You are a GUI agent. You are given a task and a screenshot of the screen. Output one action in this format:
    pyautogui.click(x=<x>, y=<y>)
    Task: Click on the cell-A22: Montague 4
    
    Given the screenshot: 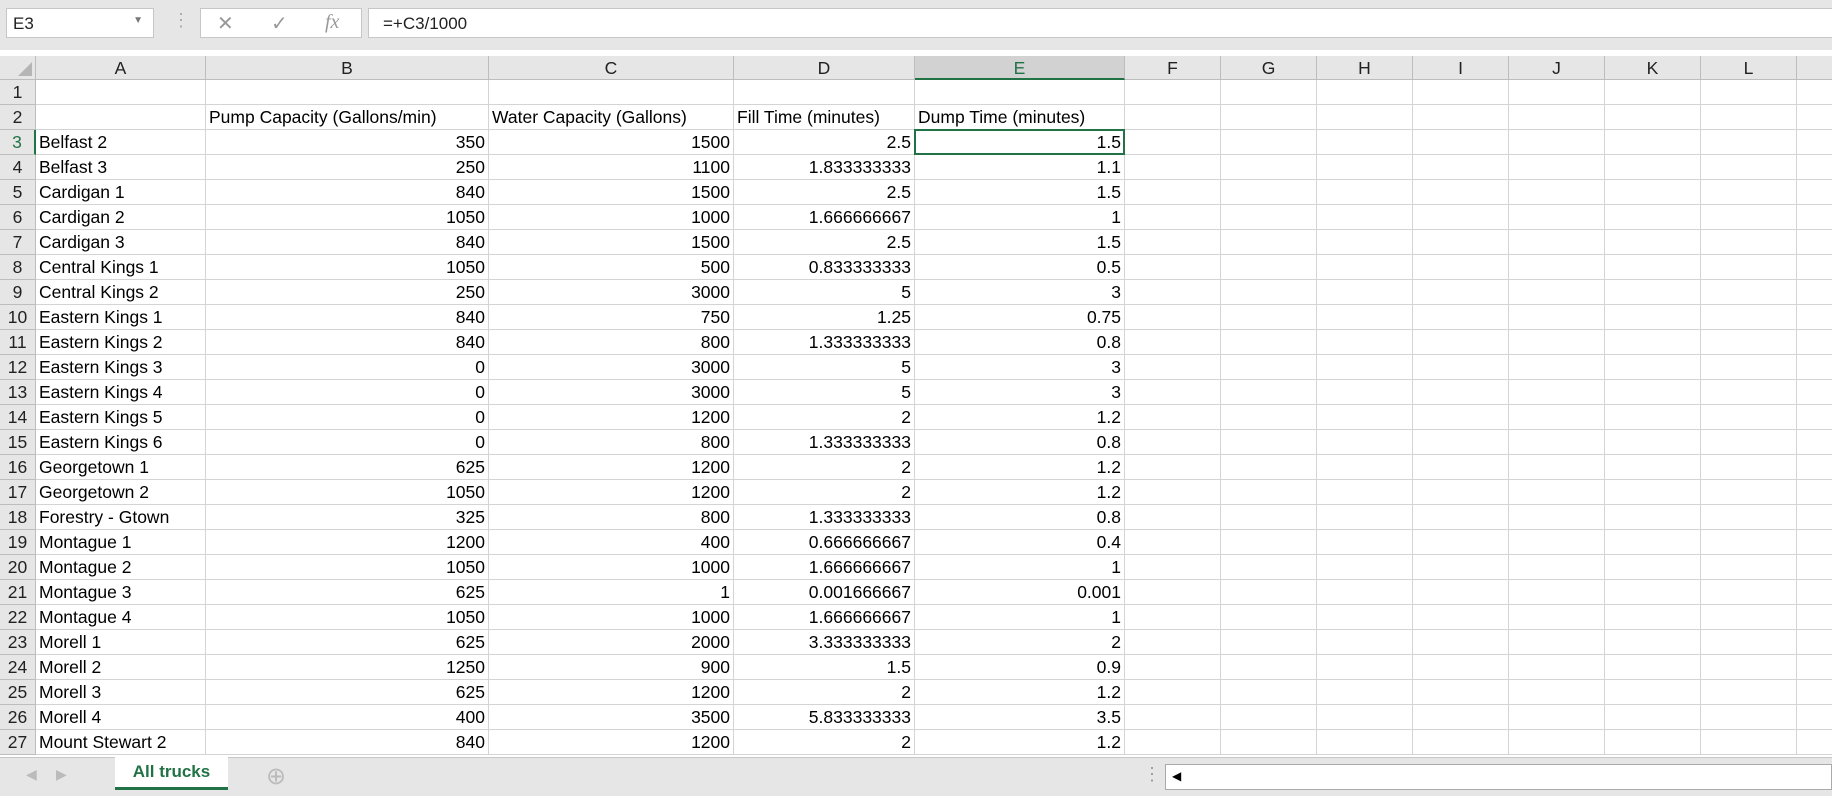 What is the action you would take?
    pyautogui.click(x=121, y=617)
    